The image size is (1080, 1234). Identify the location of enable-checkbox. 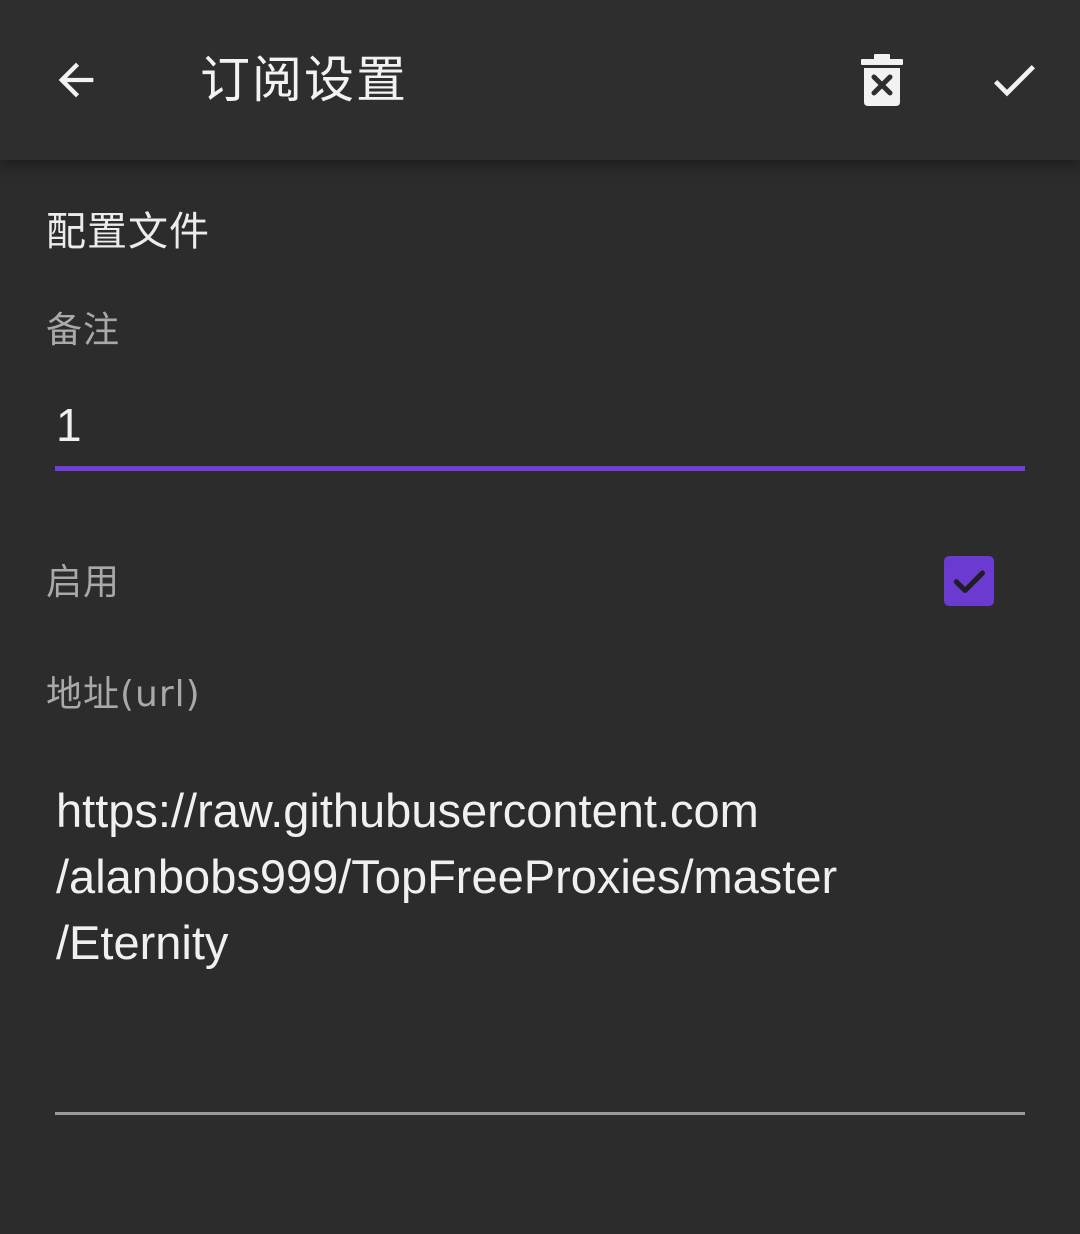
(969, 581).